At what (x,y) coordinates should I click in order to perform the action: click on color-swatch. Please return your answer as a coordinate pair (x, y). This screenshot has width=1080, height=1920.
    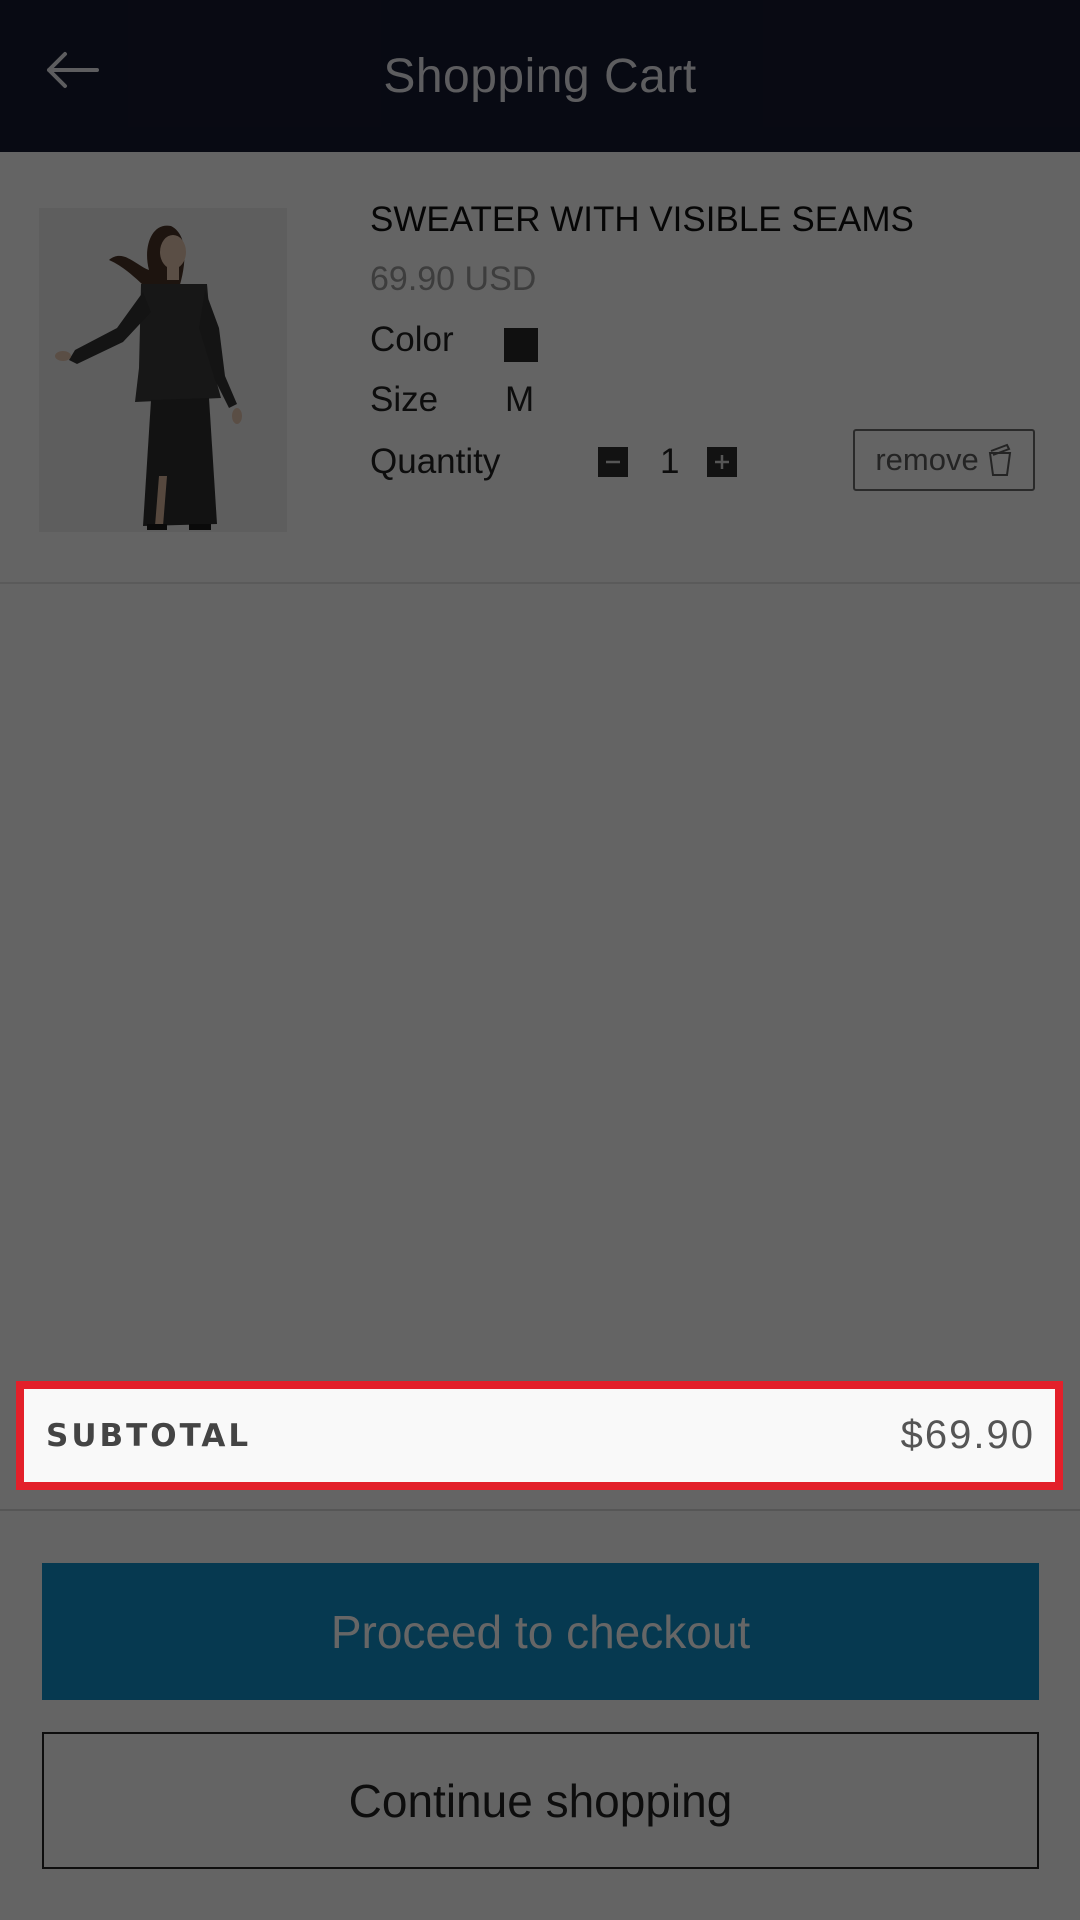
    Looking at the image, I should click on (521, 345).